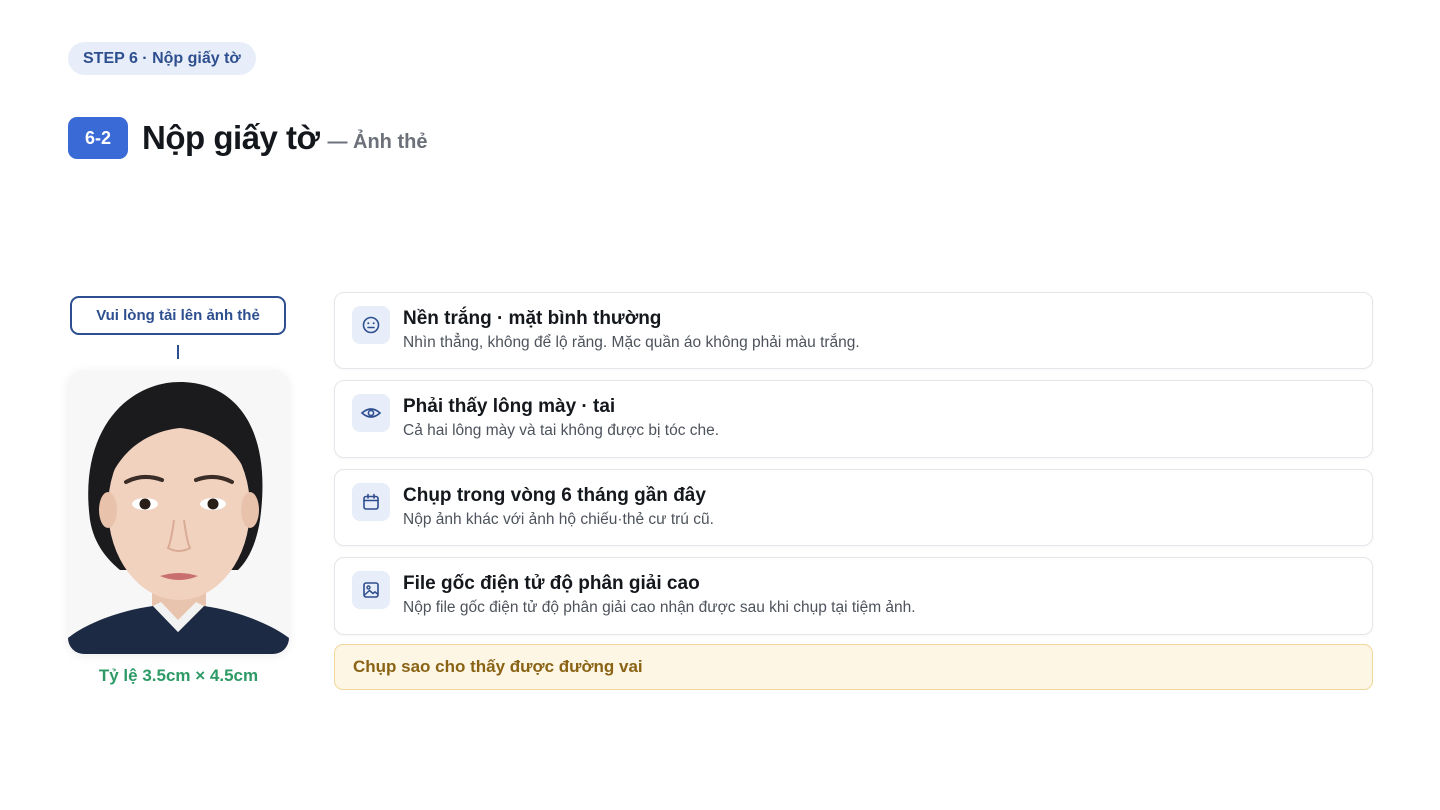 The height and width of the screenshot is (810, 1440). Describe the element at coordinates (371, 324) in the screenshot. I see `smile-face-icon` at that location.